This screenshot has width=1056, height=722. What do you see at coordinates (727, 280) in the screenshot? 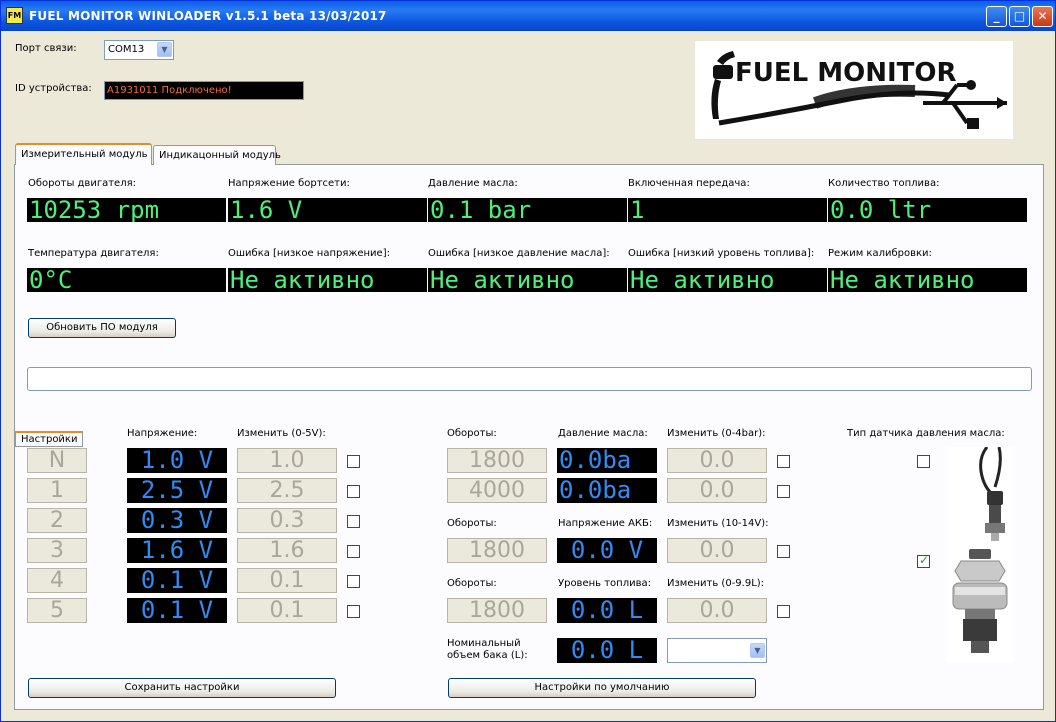
I see `low-fuel-error-display: Не активно` at bounding box center [727, 280].